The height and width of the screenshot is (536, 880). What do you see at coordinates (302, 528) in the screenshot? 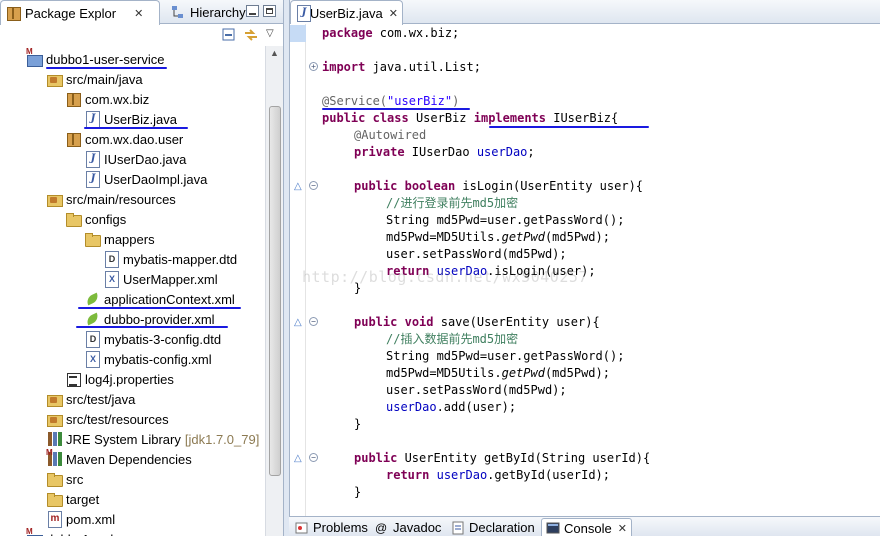
I see `problems-icon` at bounding box center [302, 528].